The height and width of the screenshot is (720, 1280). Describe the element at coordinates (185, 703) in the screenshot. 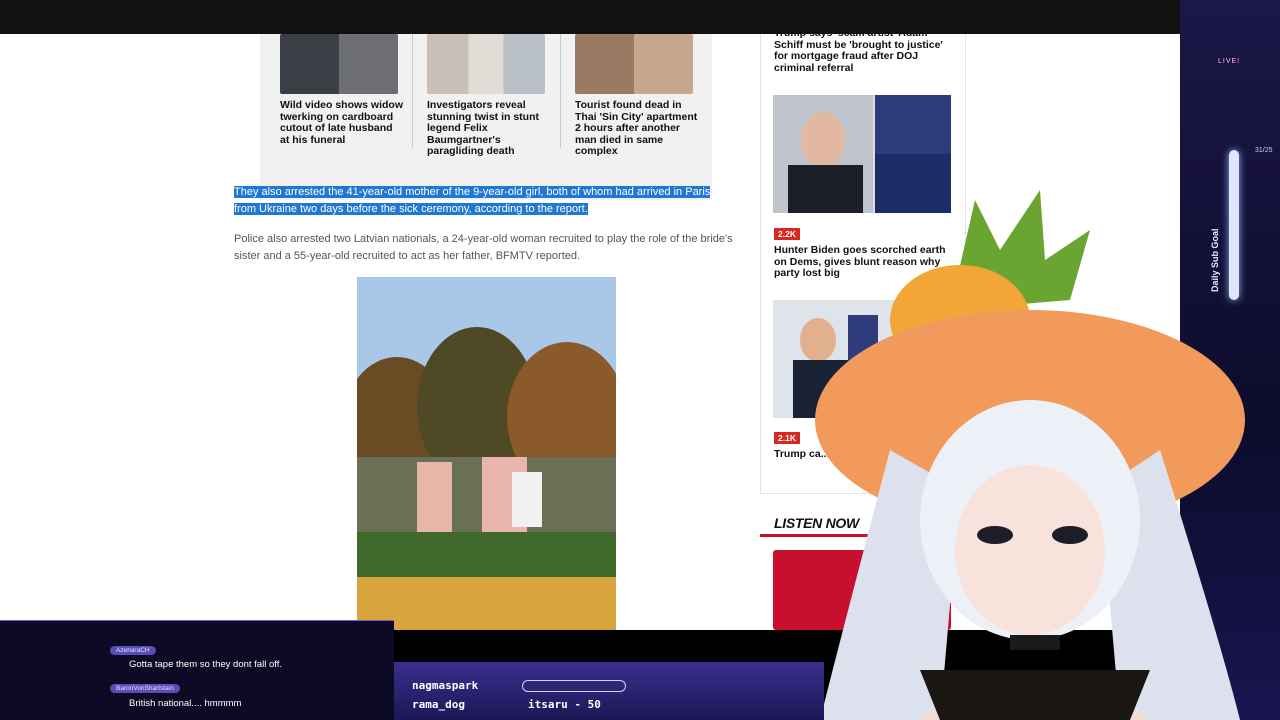

I see `chat-message: British national.... hmmmm` at that location.